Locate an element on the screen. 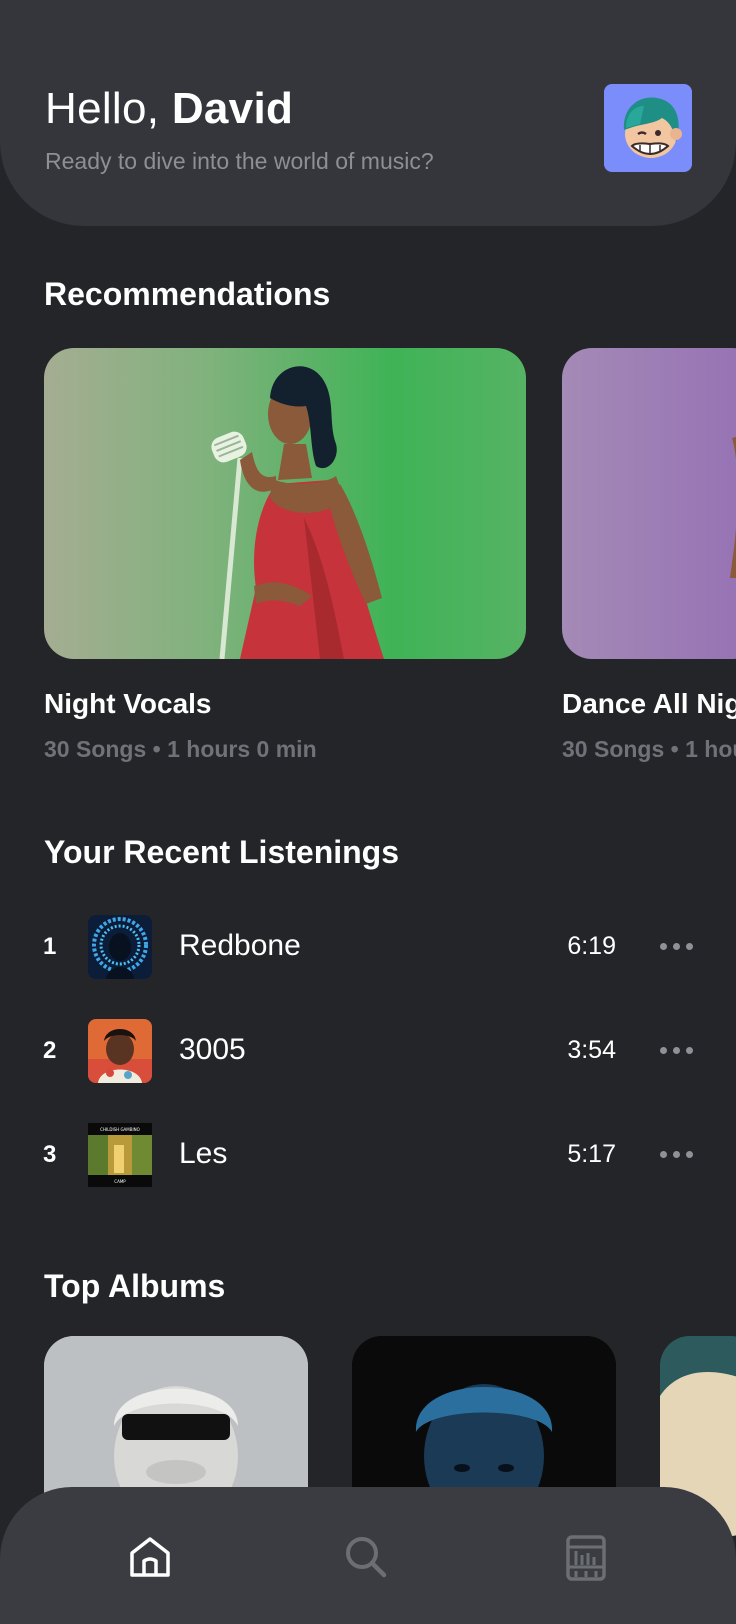 The height and width of the screenshot is (1624, 736). track-duration: 5:17 is located at coordinates (591, 1154).